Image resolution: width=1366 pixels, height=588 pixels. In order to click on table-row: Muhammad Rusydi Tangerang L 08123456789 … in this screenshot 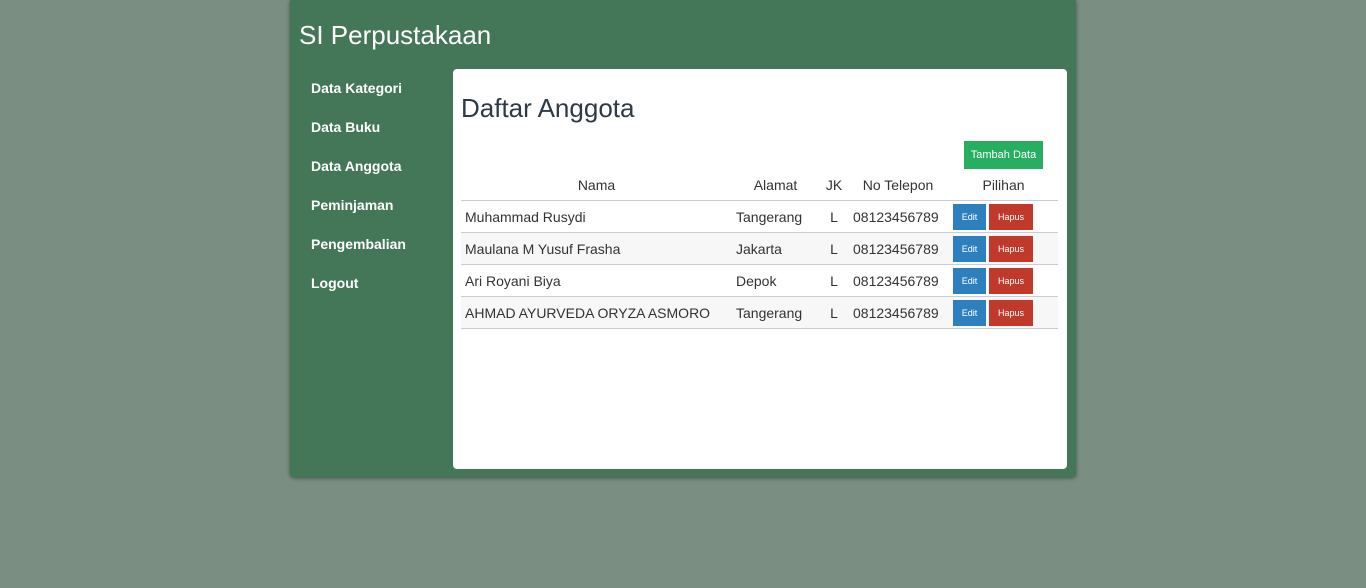, I will do `click(759, 216)`.